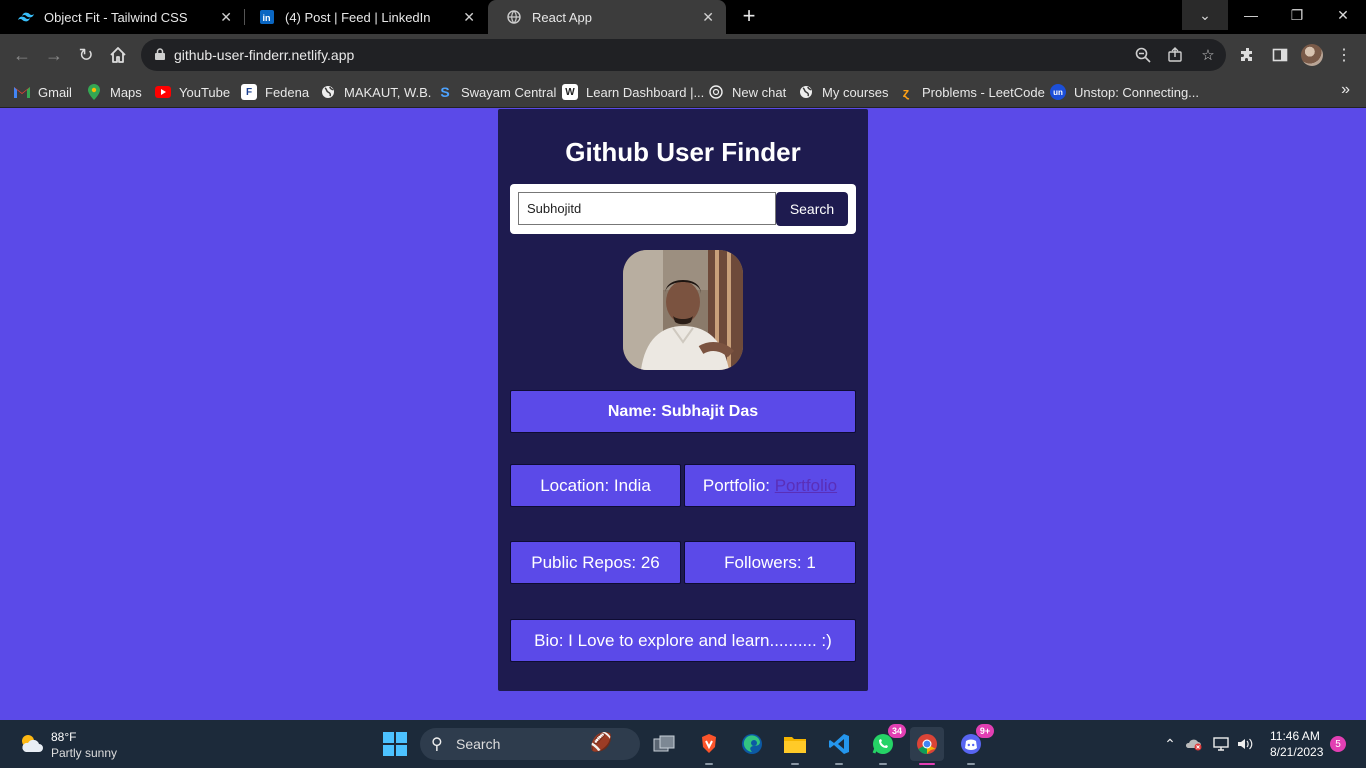 The image size is (1366, 768). What do you see at coordinates (94, 92) in the screenshot?
I see `maps-icon` at bounding box center [94, 92].